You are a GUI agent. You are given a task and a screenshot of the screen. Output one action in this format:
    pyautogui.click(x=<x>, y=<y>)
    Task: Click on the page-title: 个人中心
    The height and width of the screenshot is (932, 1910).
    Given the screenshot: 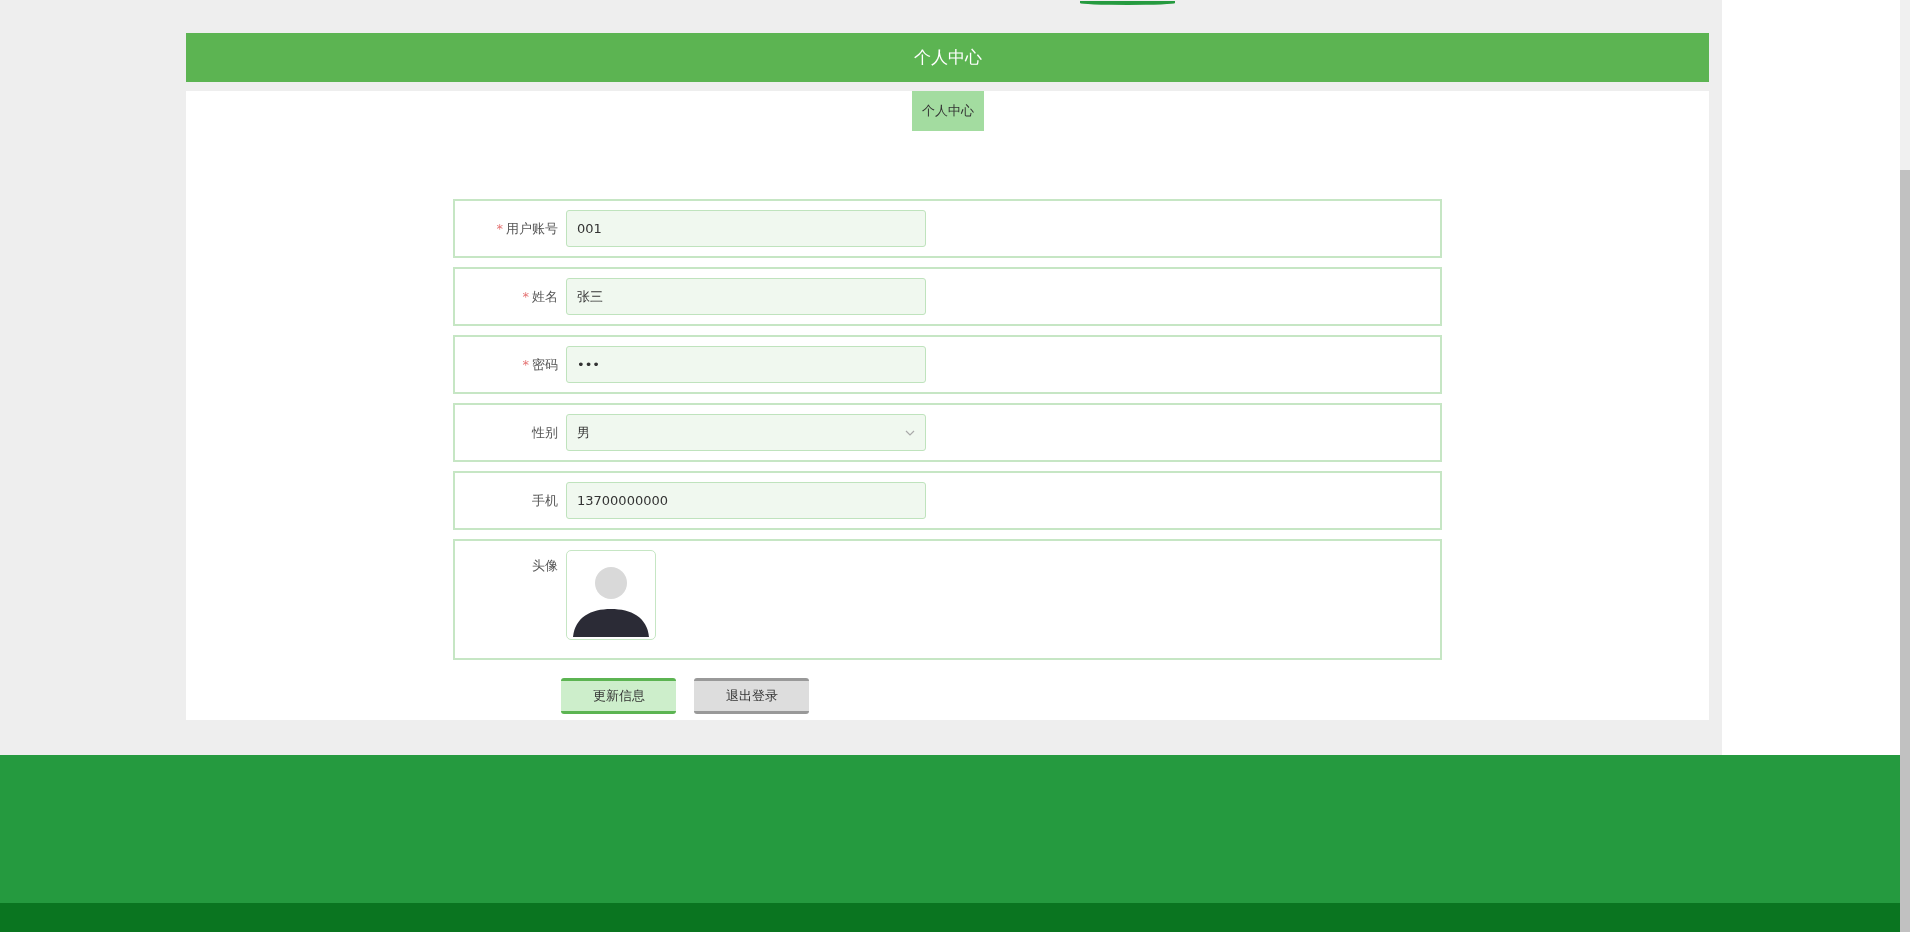 What is the action you would take?
    pyautogui.click(x=947, y=57)
    